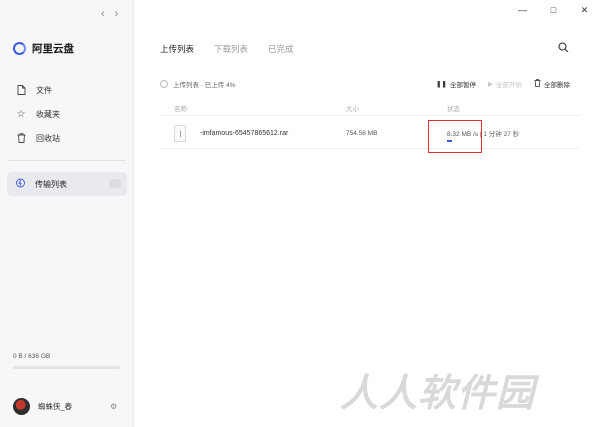 The width and height of the screenshot is (600, 427). I want to click on sidebar-item-favorites: ☆ 收藏夹, so click(67, 114).